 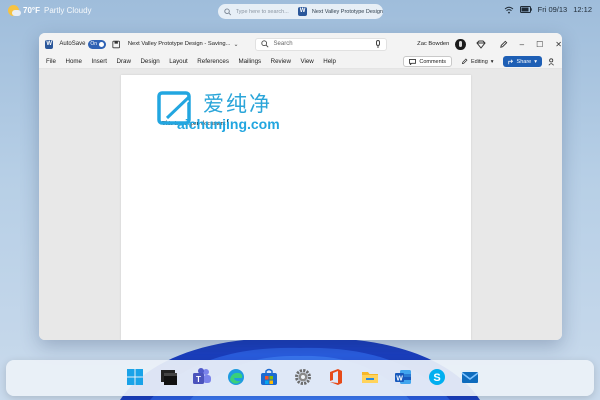 I want to click on microphone-icon, so click(x=378, y=44).